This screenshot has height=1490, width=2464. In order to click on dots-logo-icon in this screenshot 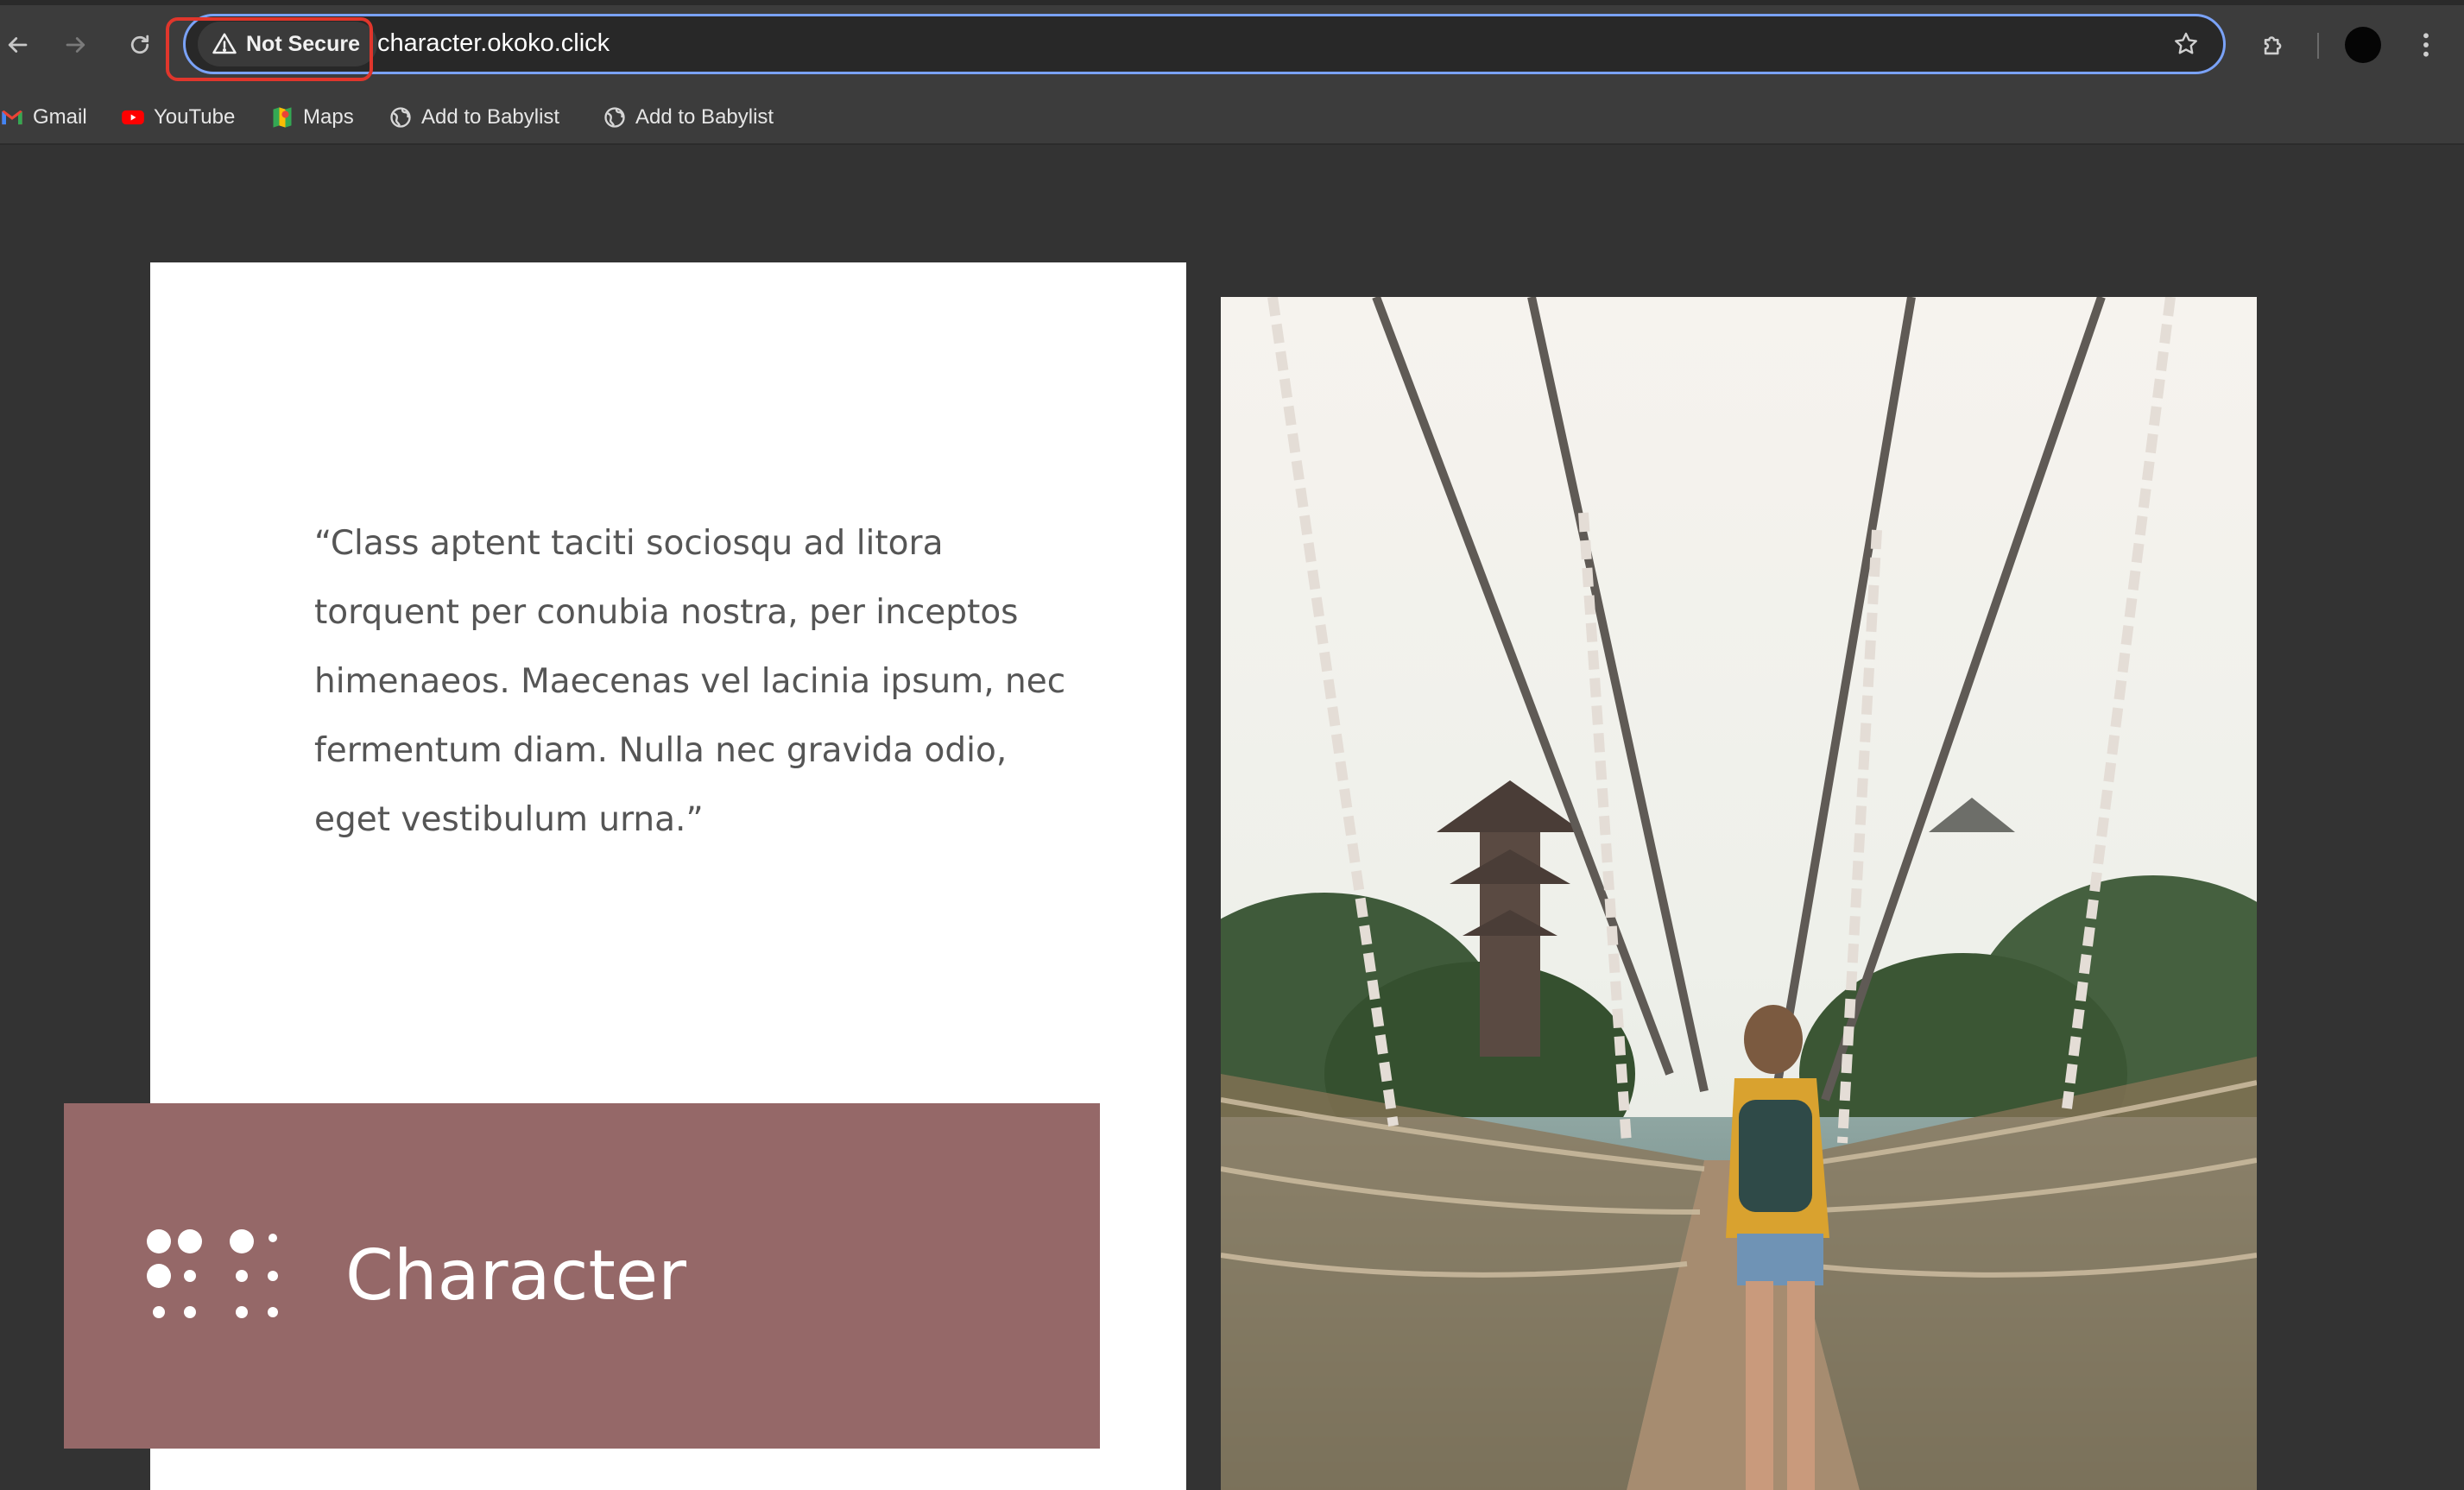, I will do `click(212, 1273)`.